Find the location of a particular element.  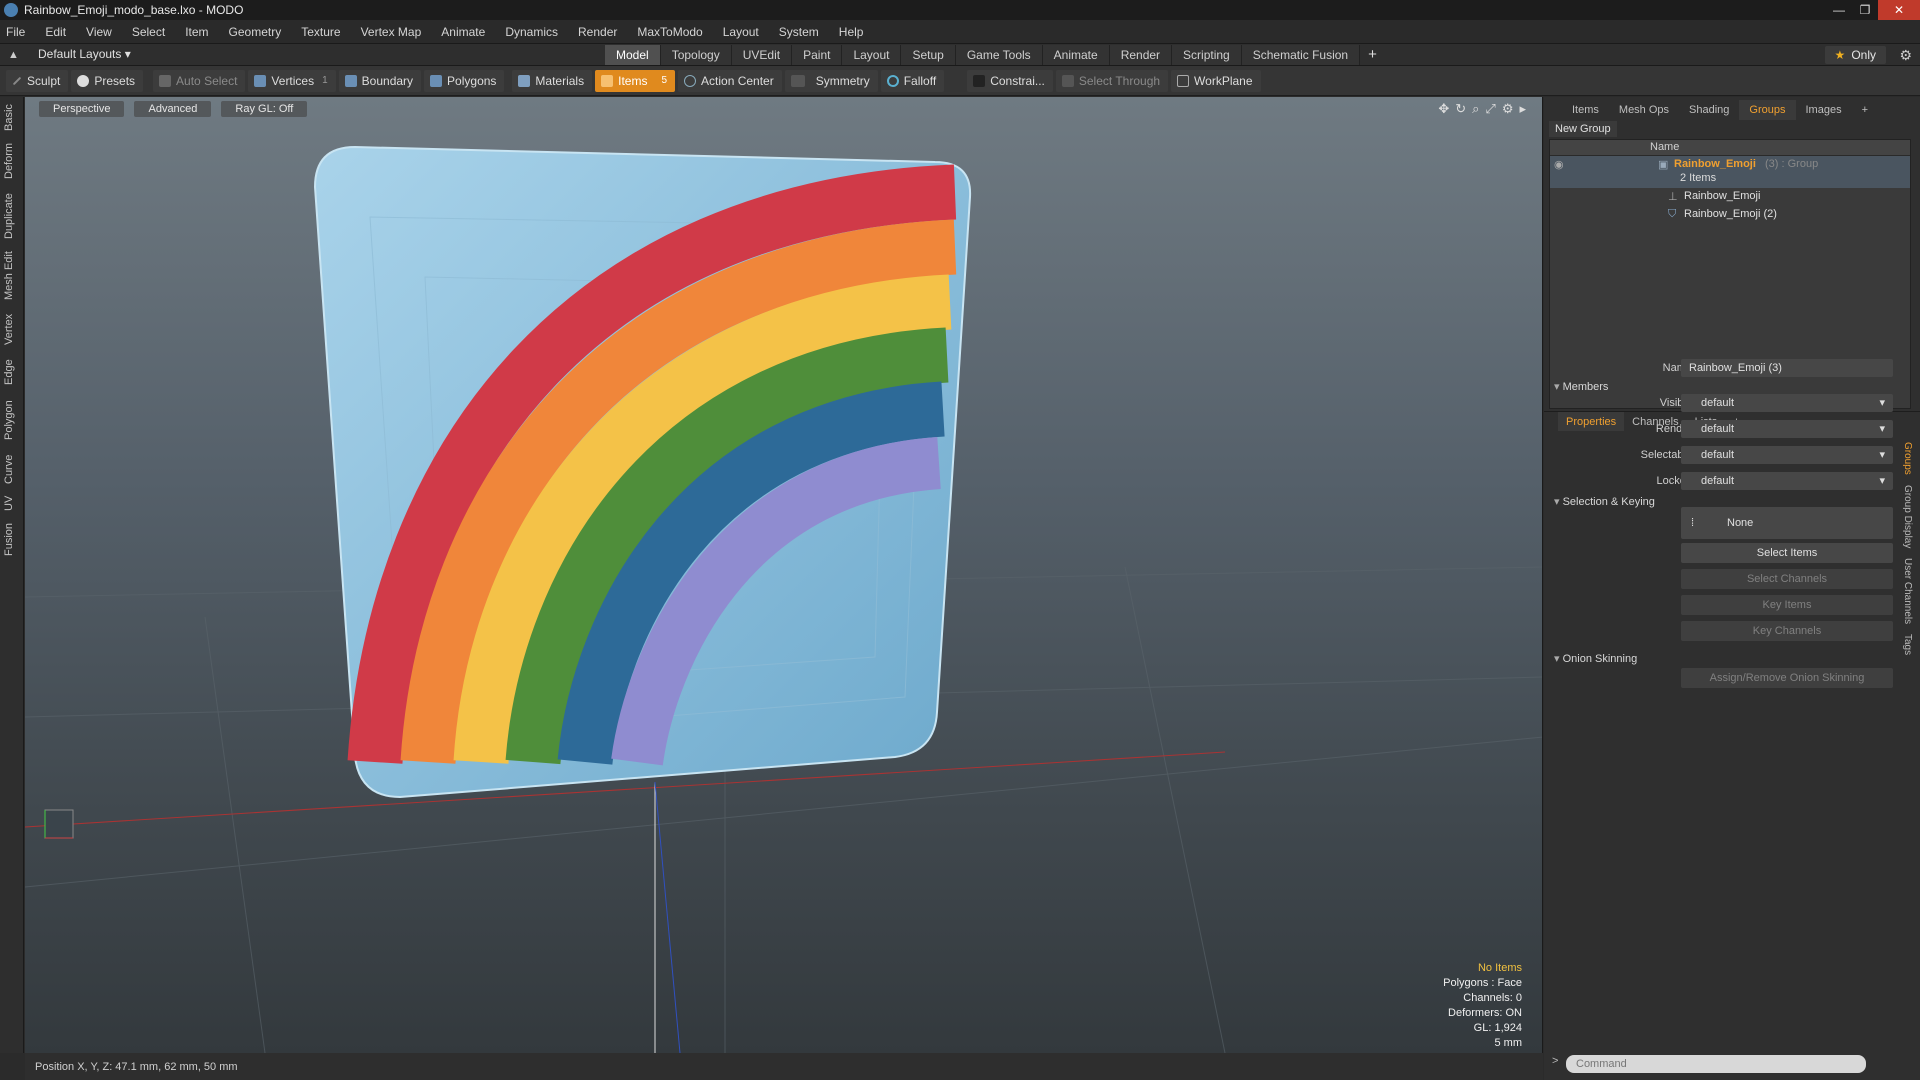

layout-home-icon: ▲ is located at coordinates (14, 55).